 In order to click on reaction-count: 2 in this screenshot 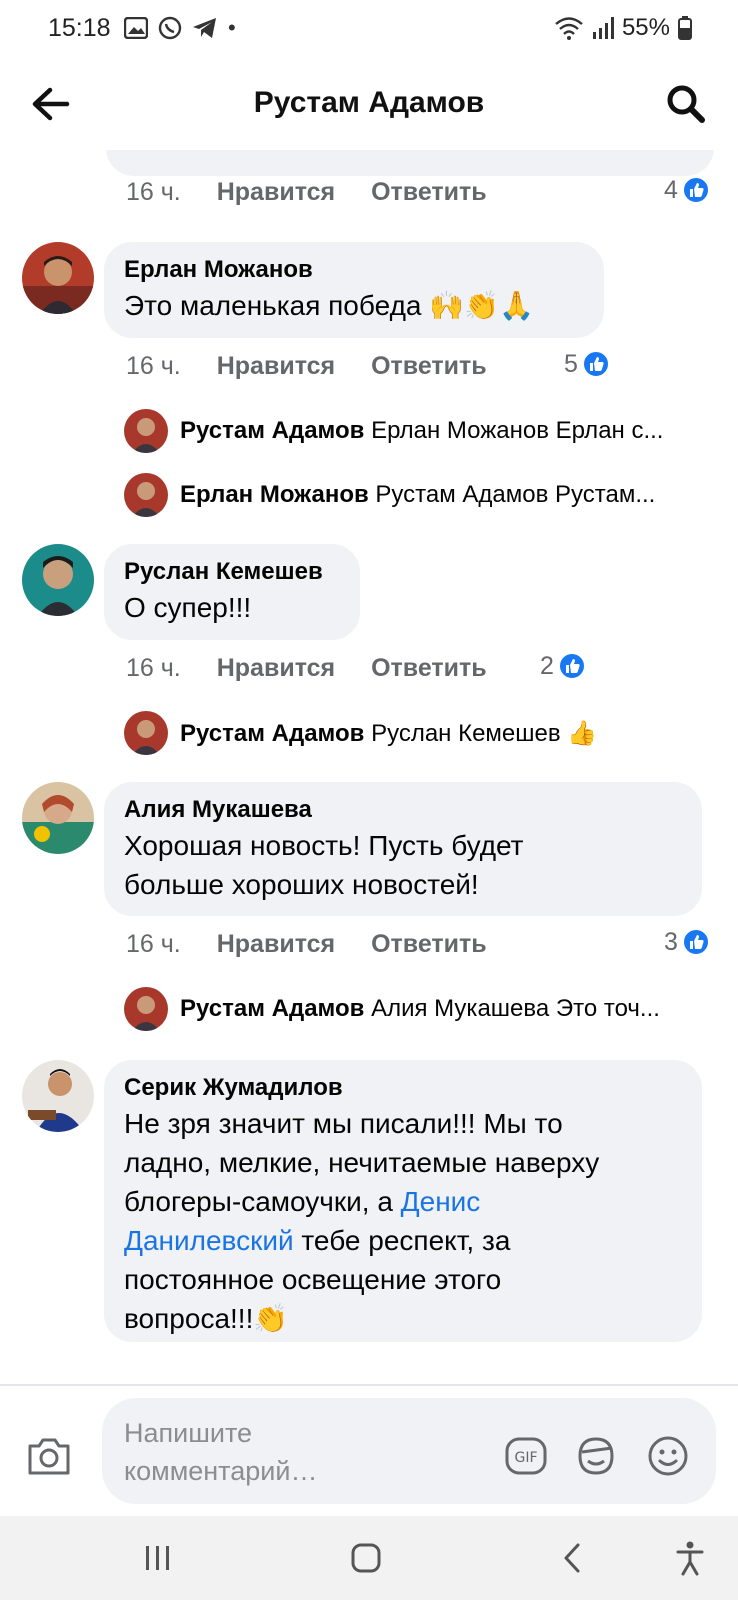, I will do `click(563, 666)`.